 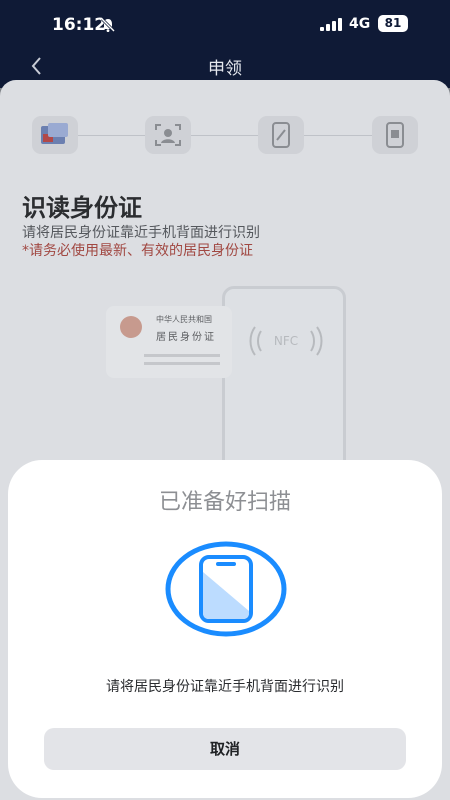 What do you see at coordinates (184, 319) in the screenshot?
I see `card-country-text: 中华人民共和国` at bounding box center [184, 319].